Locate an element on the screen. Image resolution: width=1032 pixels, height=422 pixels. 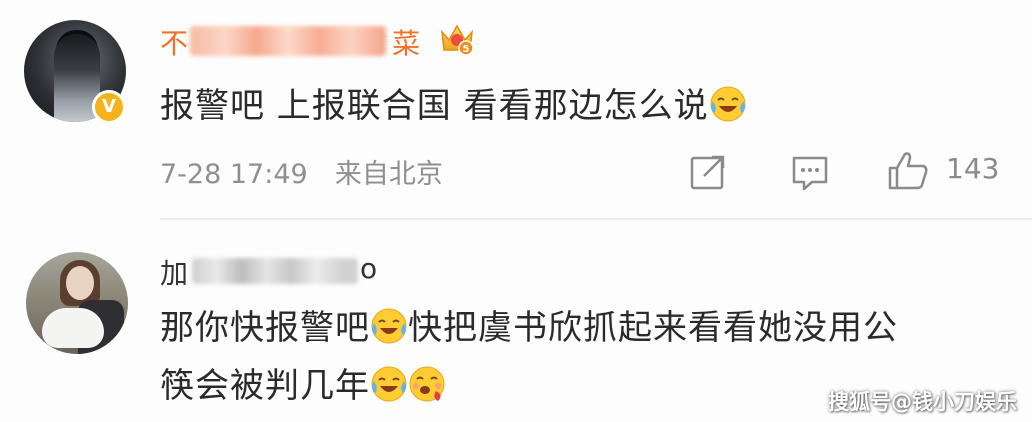
crown-icon: 5 is located at coordinates (457, 40).